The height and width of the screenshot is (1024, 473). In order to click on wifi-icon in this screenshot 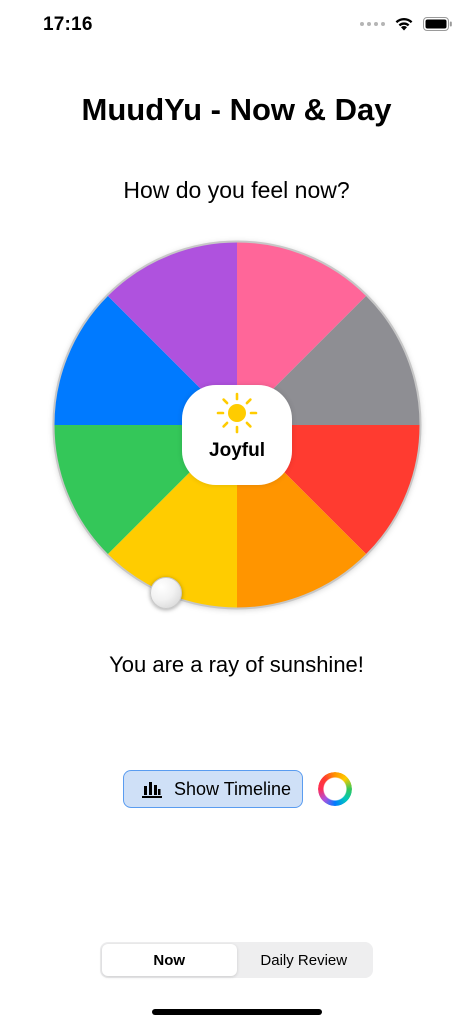, I will do `click(404, 24)`.